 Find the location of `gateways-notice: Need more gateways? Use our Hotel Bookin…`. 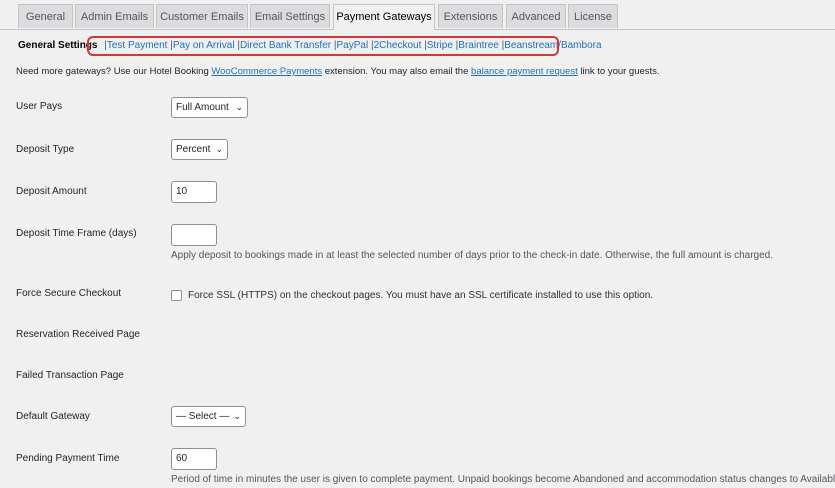

gateways-notice: Need more gateways? Use our Hotel Bookin… is located at coordinates (338, 71).